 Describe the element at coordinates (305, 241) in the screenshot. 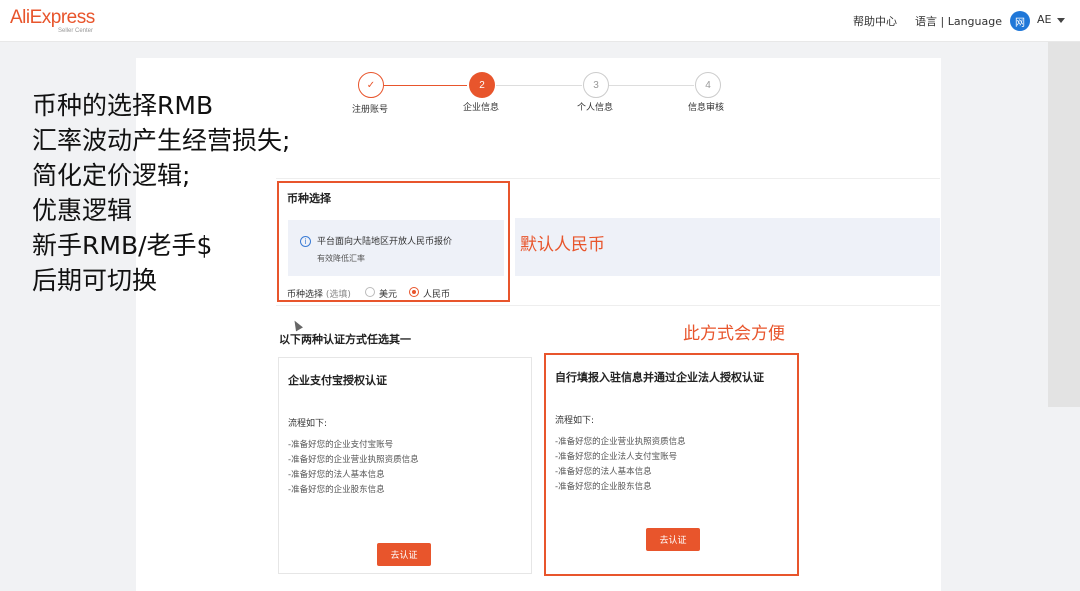

I see `info-icon: i` at that location.